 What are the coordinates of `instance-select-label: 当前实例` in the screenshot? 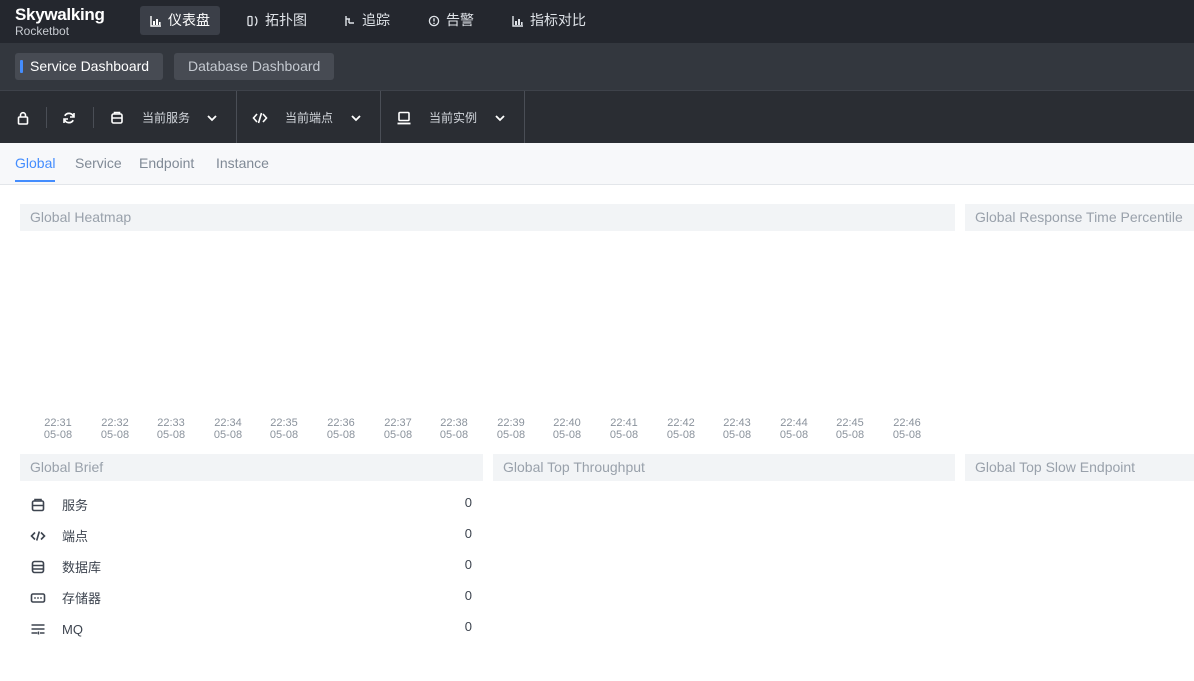 It's located at (453, 118).